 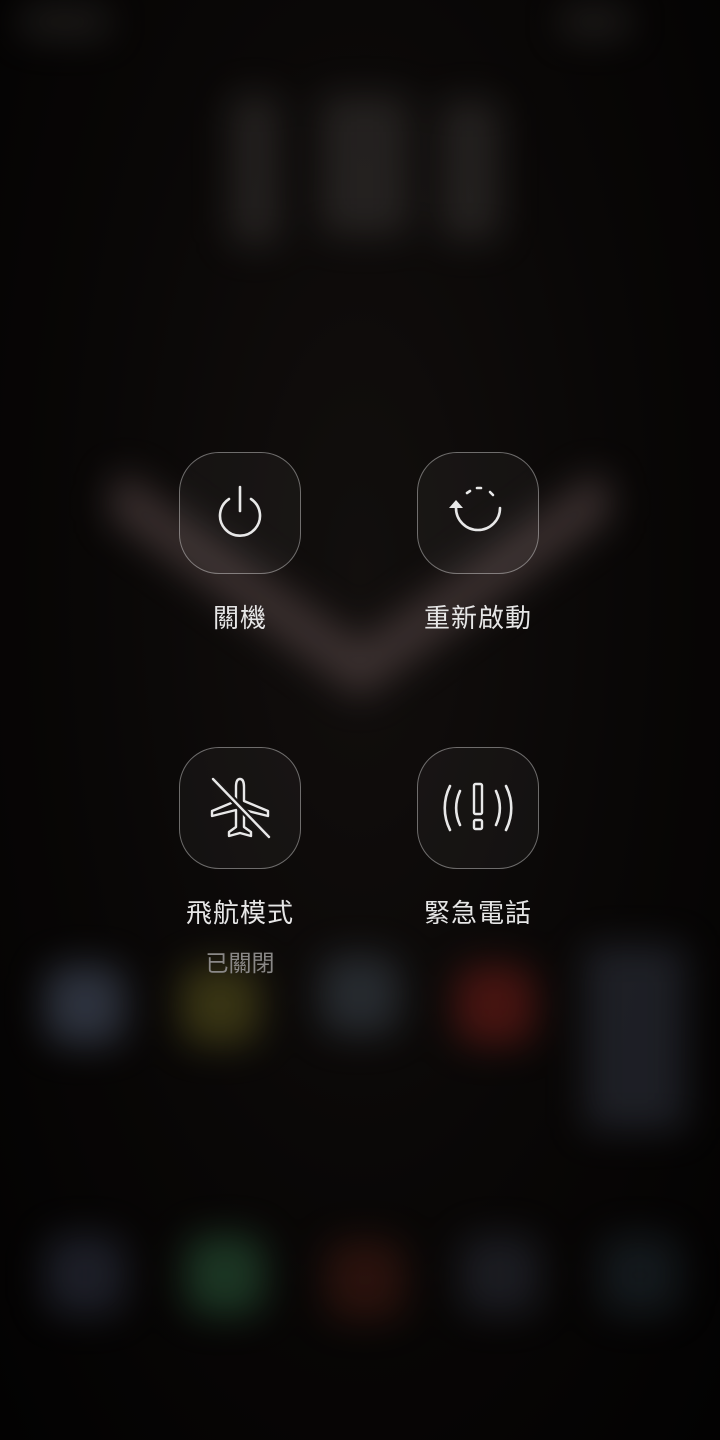 I want to click on restart-label: 重新啟動, so click(x=477, y=619).